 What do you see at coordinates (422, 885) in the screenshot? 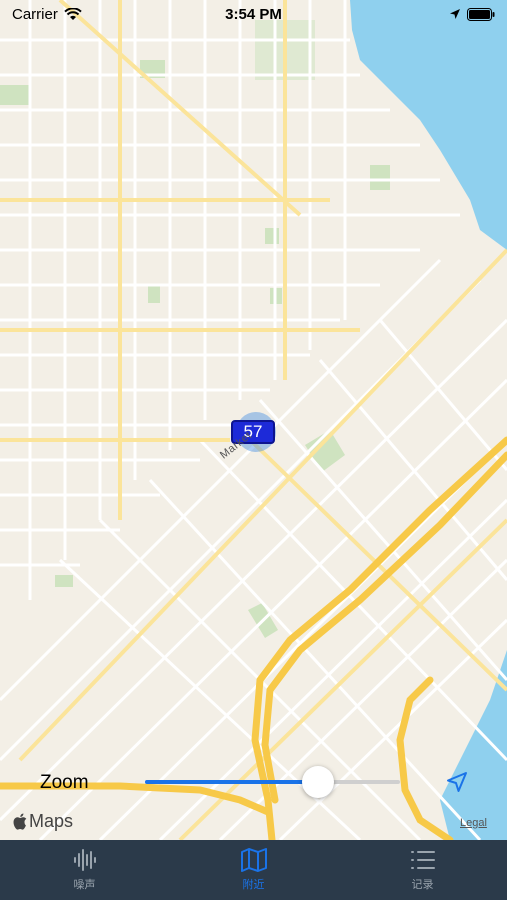
I see `tab-label: 记录` at bounding box center [422, 885].